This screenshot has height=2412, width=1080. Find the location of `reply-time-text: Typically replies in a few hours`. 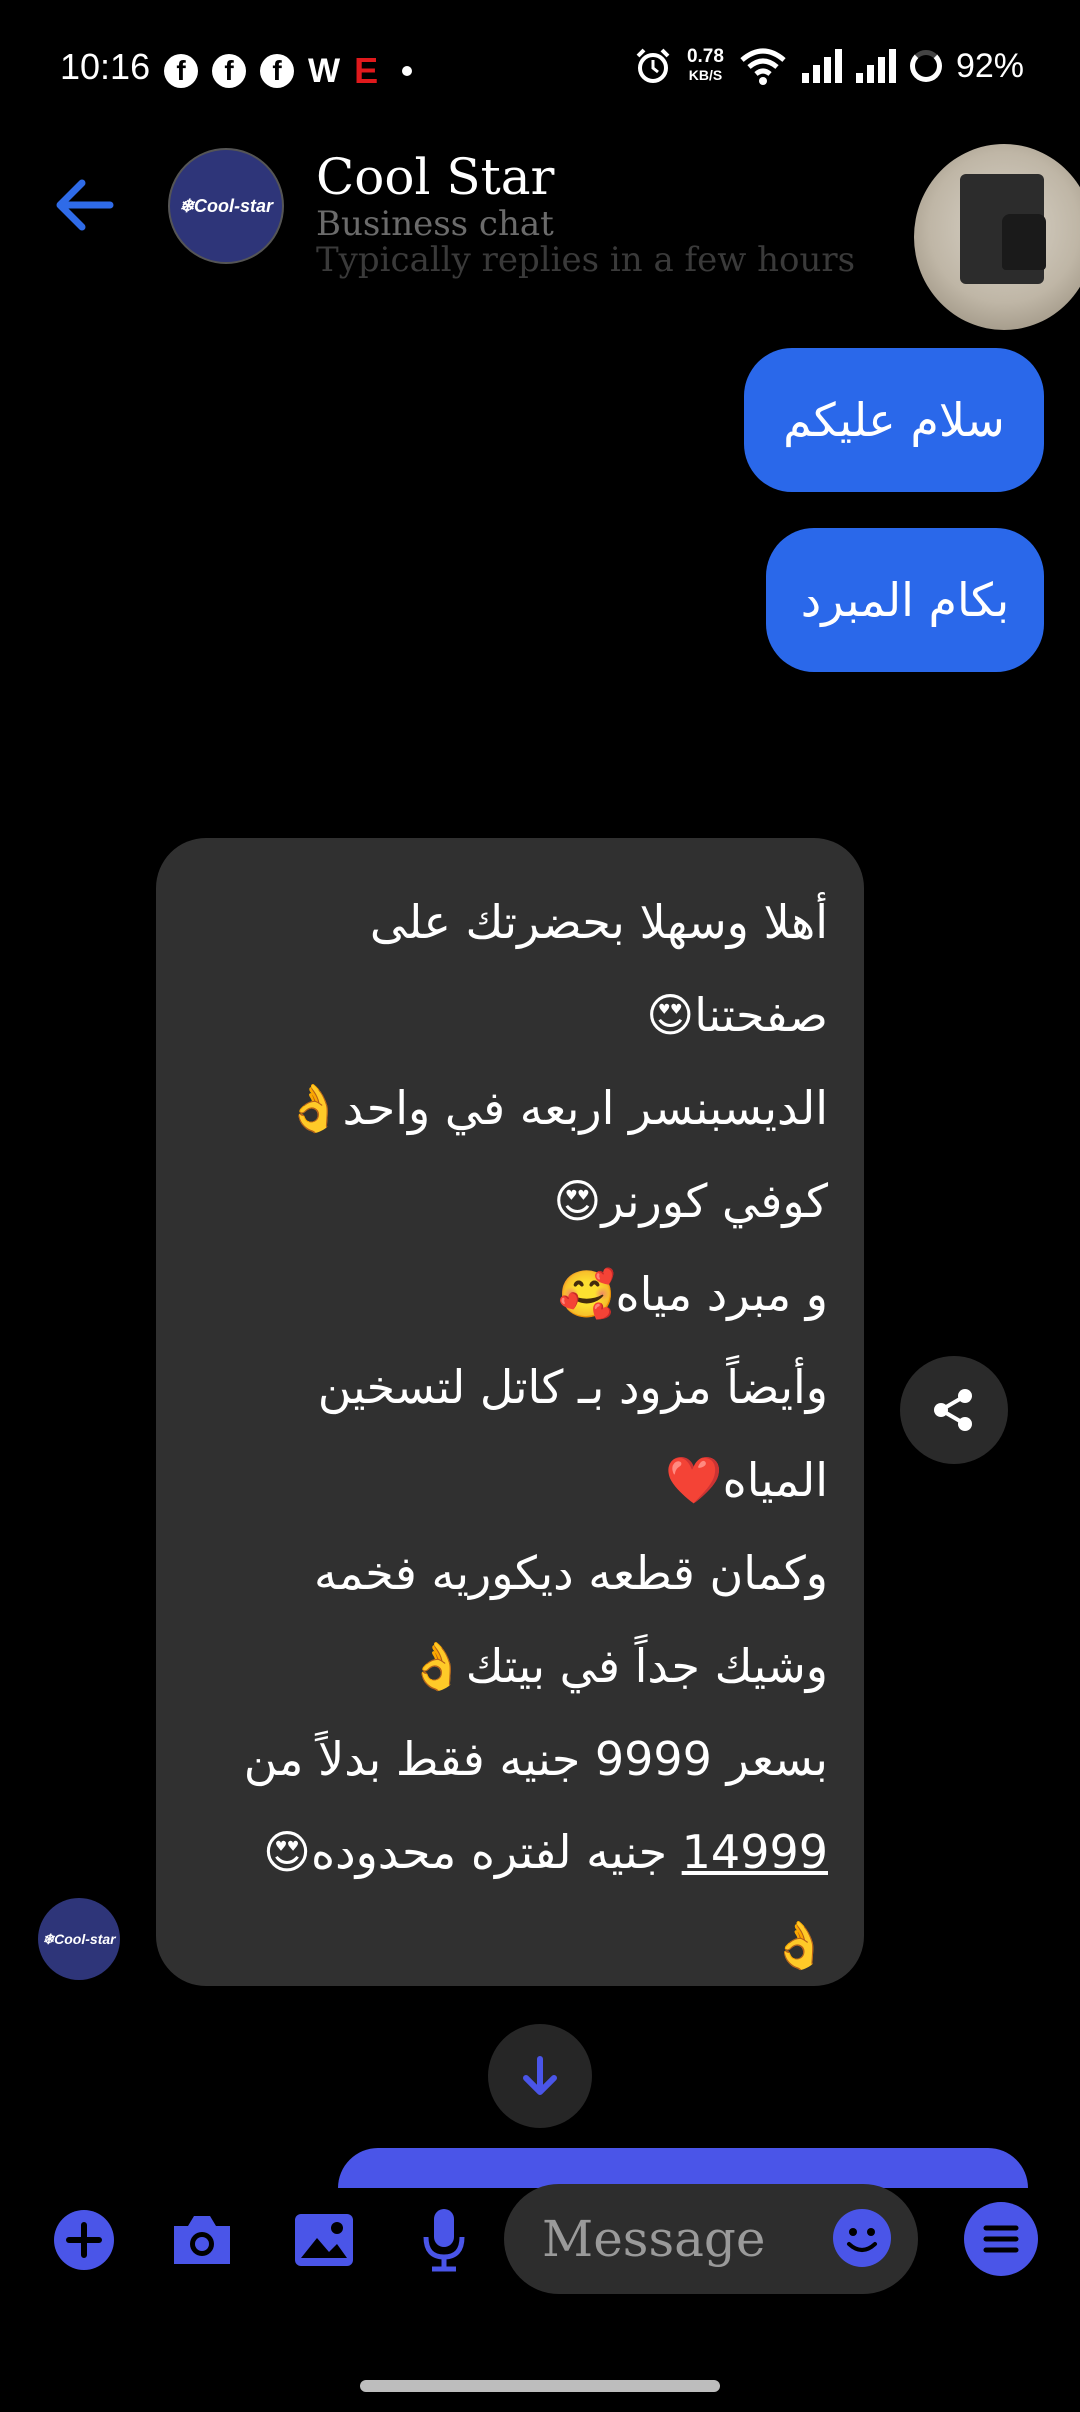

reply-time-text: Typically replies in a few hours is located at coordinates (586, 260).